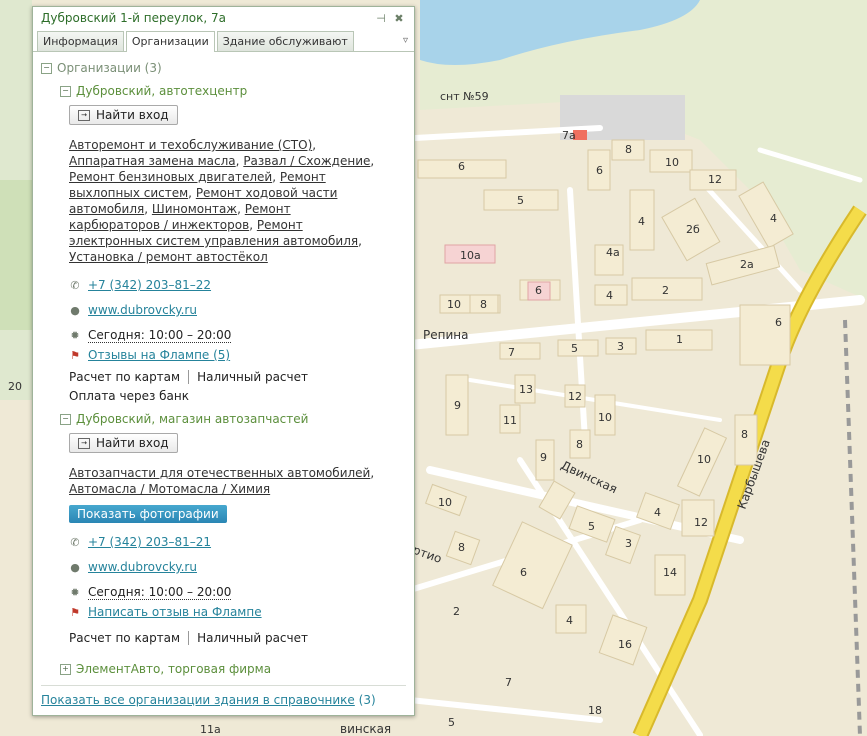  What do you see at coordinates (237, 567) in the screenshot?
I see `website-row: ● www.dubrovcky.ru` at bounding box center [237, 567].